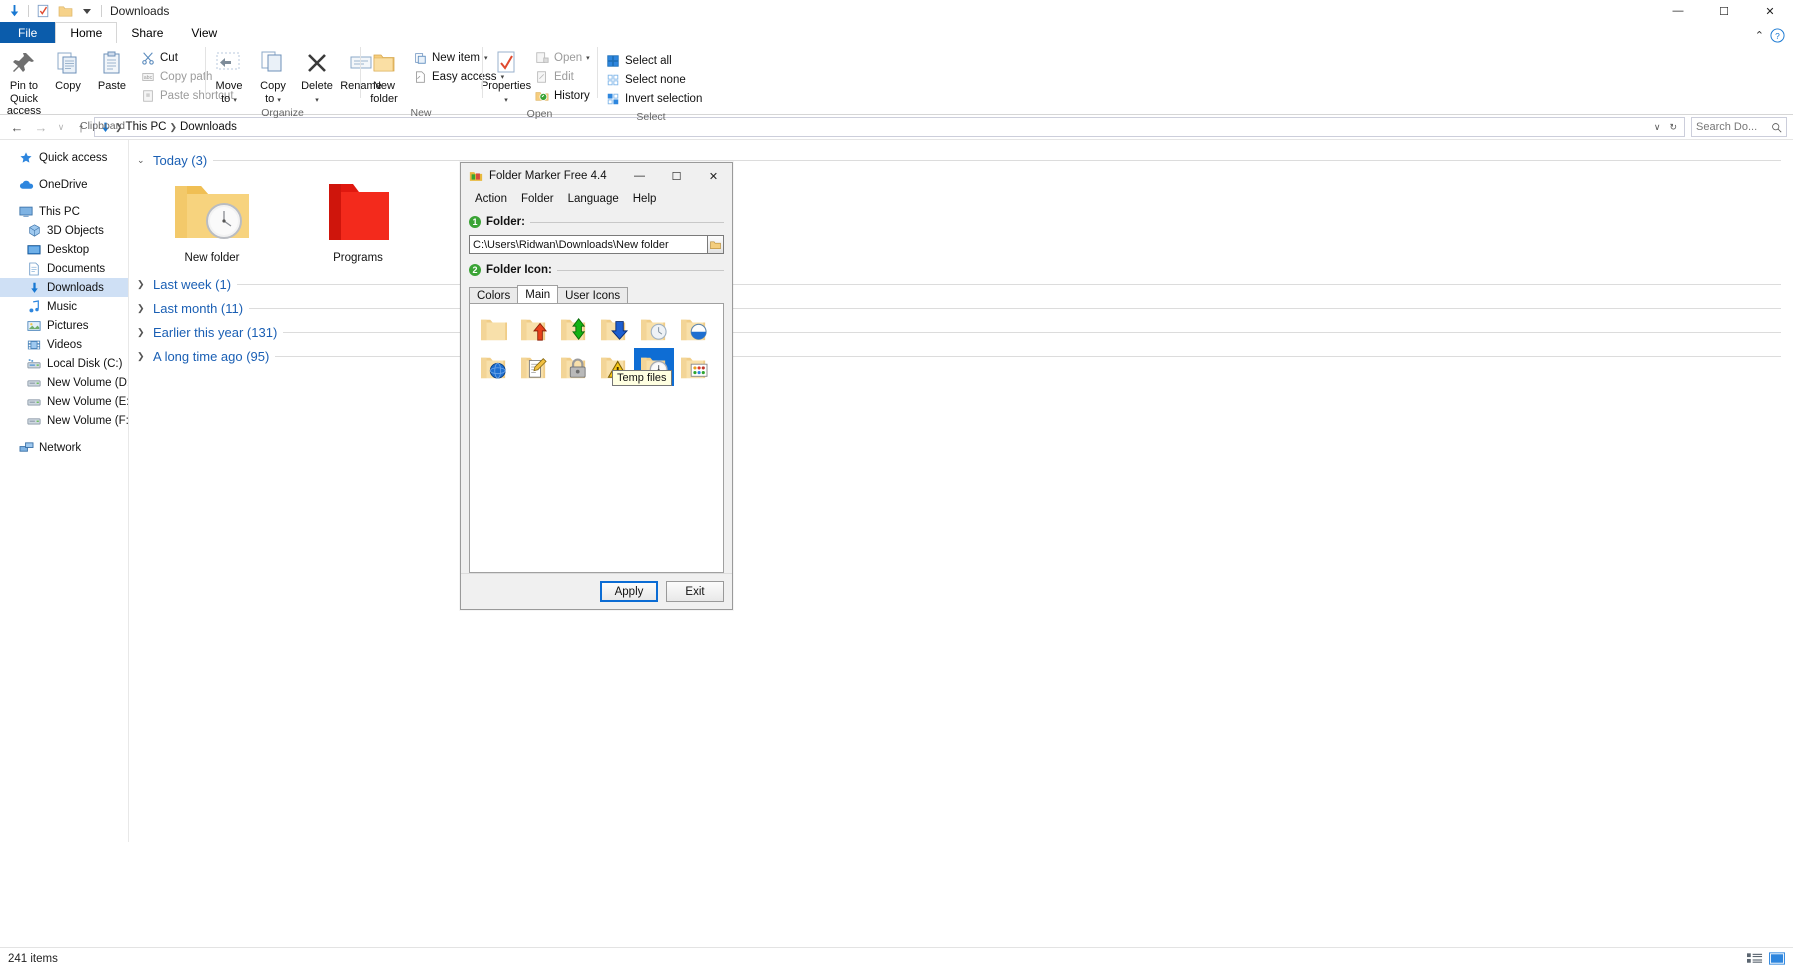  Describe the element at coordinates (654, 329) in the screenshot. I see `icon-folder-clock-pale` at that location.